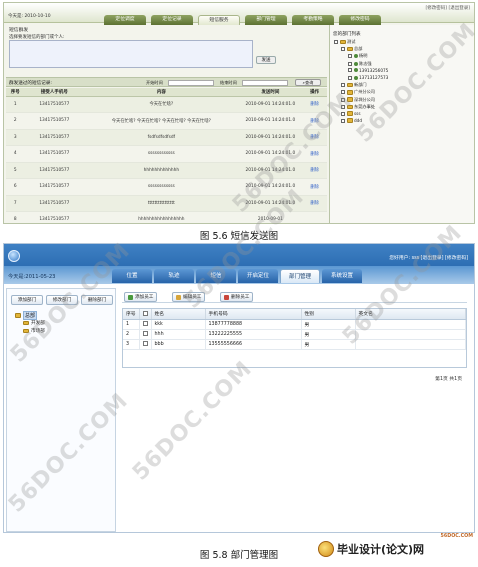 This screenshot has height=567, width=478. I want to click on cell-no: 3, so click(15, 137).